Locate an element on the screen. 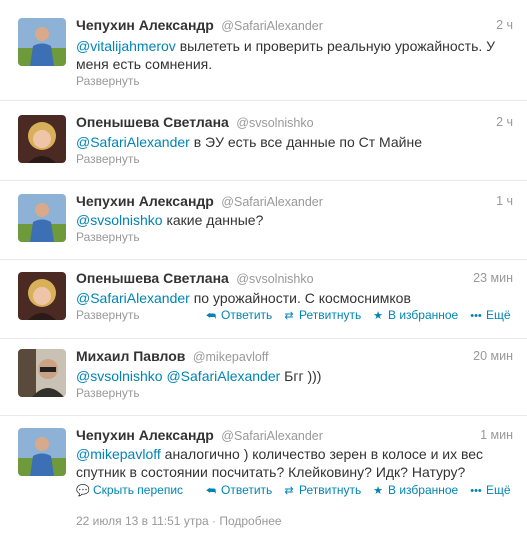 This screenshot has width=527, height=555. tweet-body: в ЭУ есть все данные по Ст Майне is located at coordinates (305, 142).